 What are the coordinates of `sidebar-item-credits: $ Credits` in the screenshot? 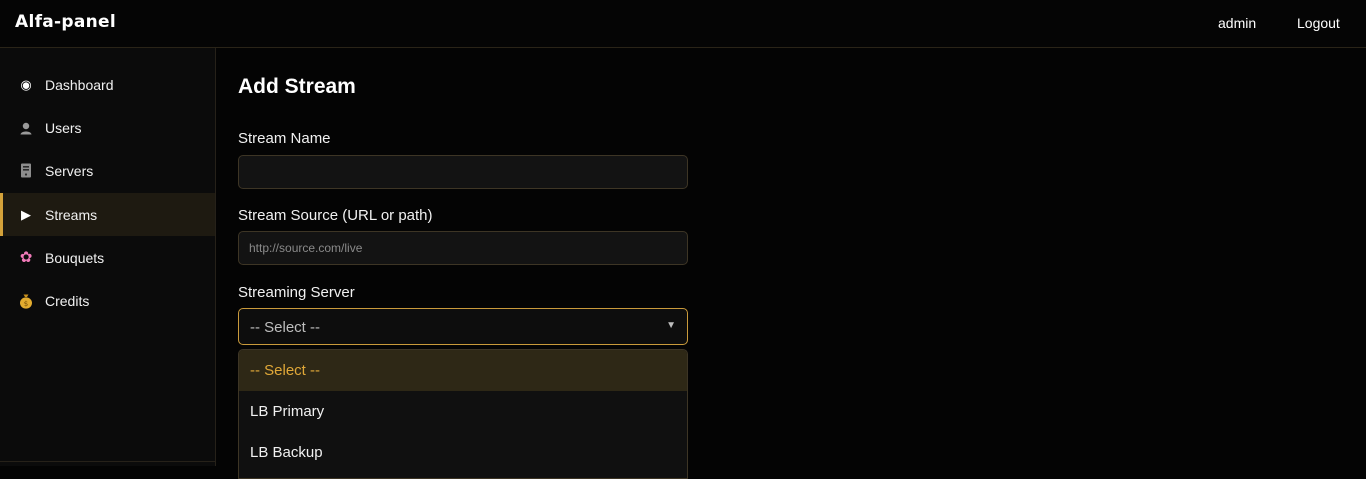 It's located at (107, 300).